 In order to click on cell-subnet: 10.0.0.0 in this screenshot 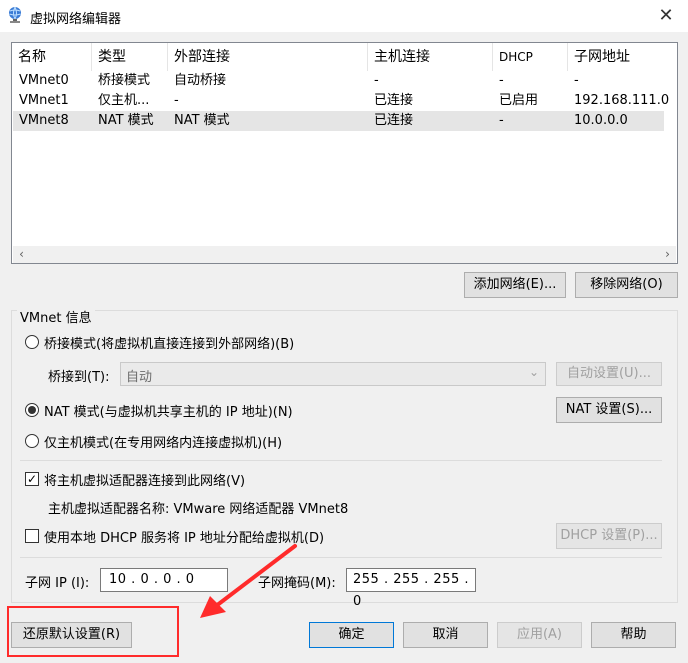, I will do `click(601, 120)`.